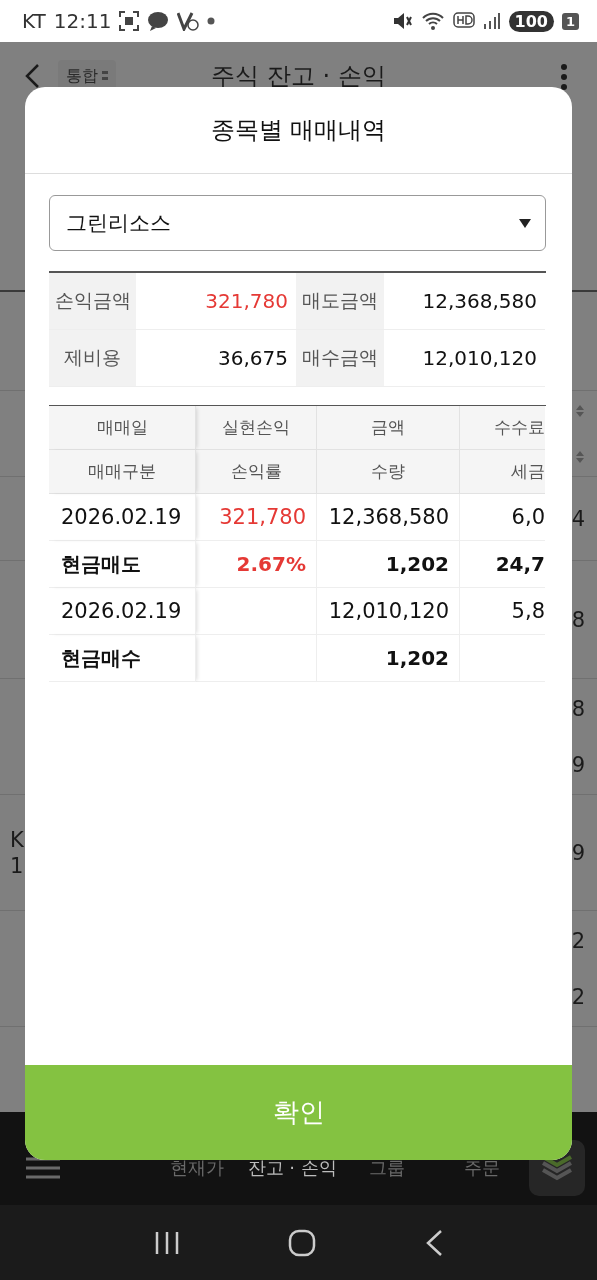 The image size is (597, 1280). What do you see at coordinates (34, 21) in the screenshot?
I see `carrier: KT` at bounding box center [34, 21].